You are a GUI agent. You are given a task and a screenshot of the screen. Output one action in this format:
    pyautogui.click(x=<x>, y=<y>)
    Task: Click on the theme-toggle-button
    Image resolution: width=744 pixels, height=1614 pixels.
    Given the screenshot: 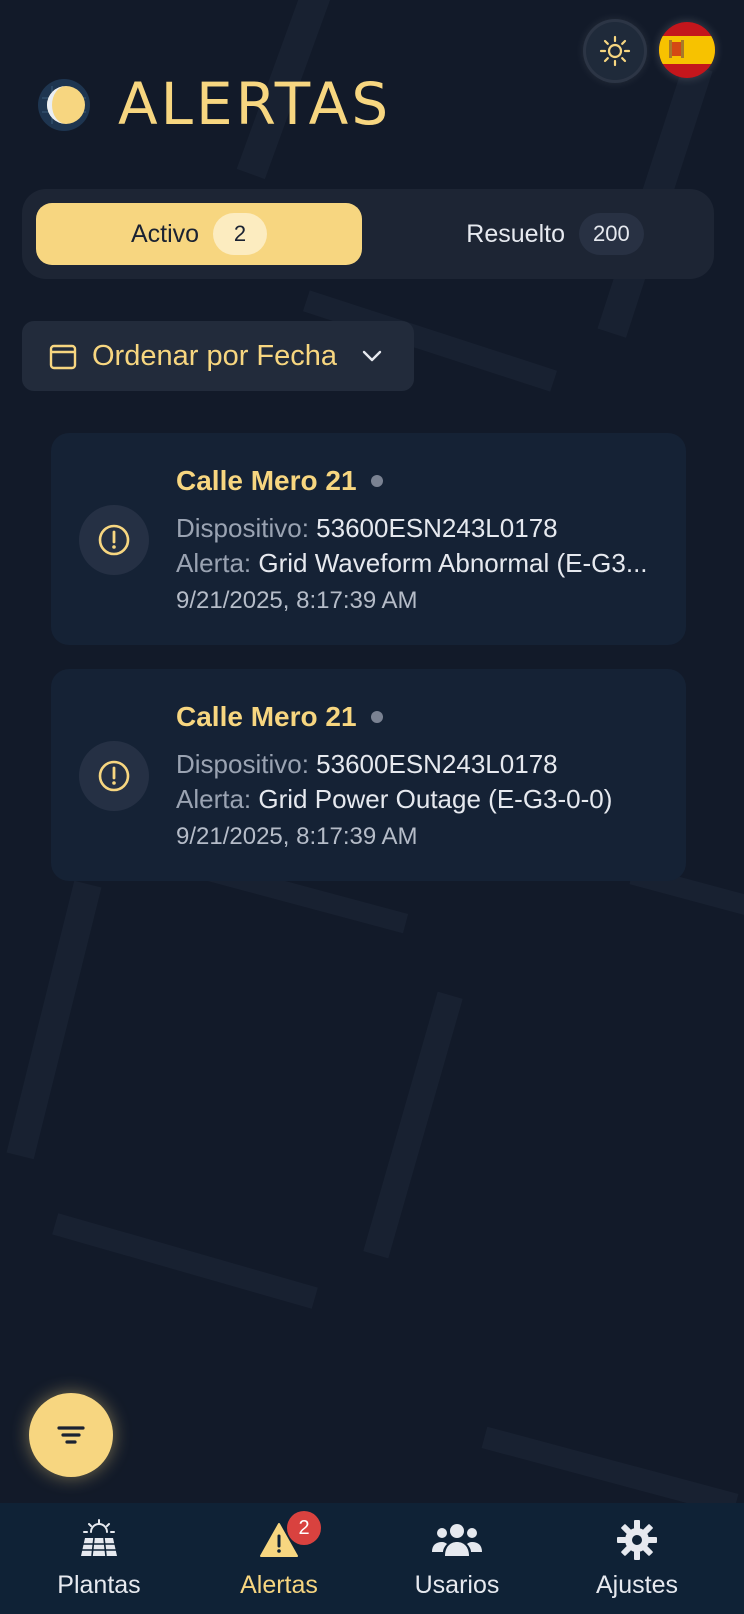 What is the action you would take?
    pyautogui.click(x=615, y=51)
    